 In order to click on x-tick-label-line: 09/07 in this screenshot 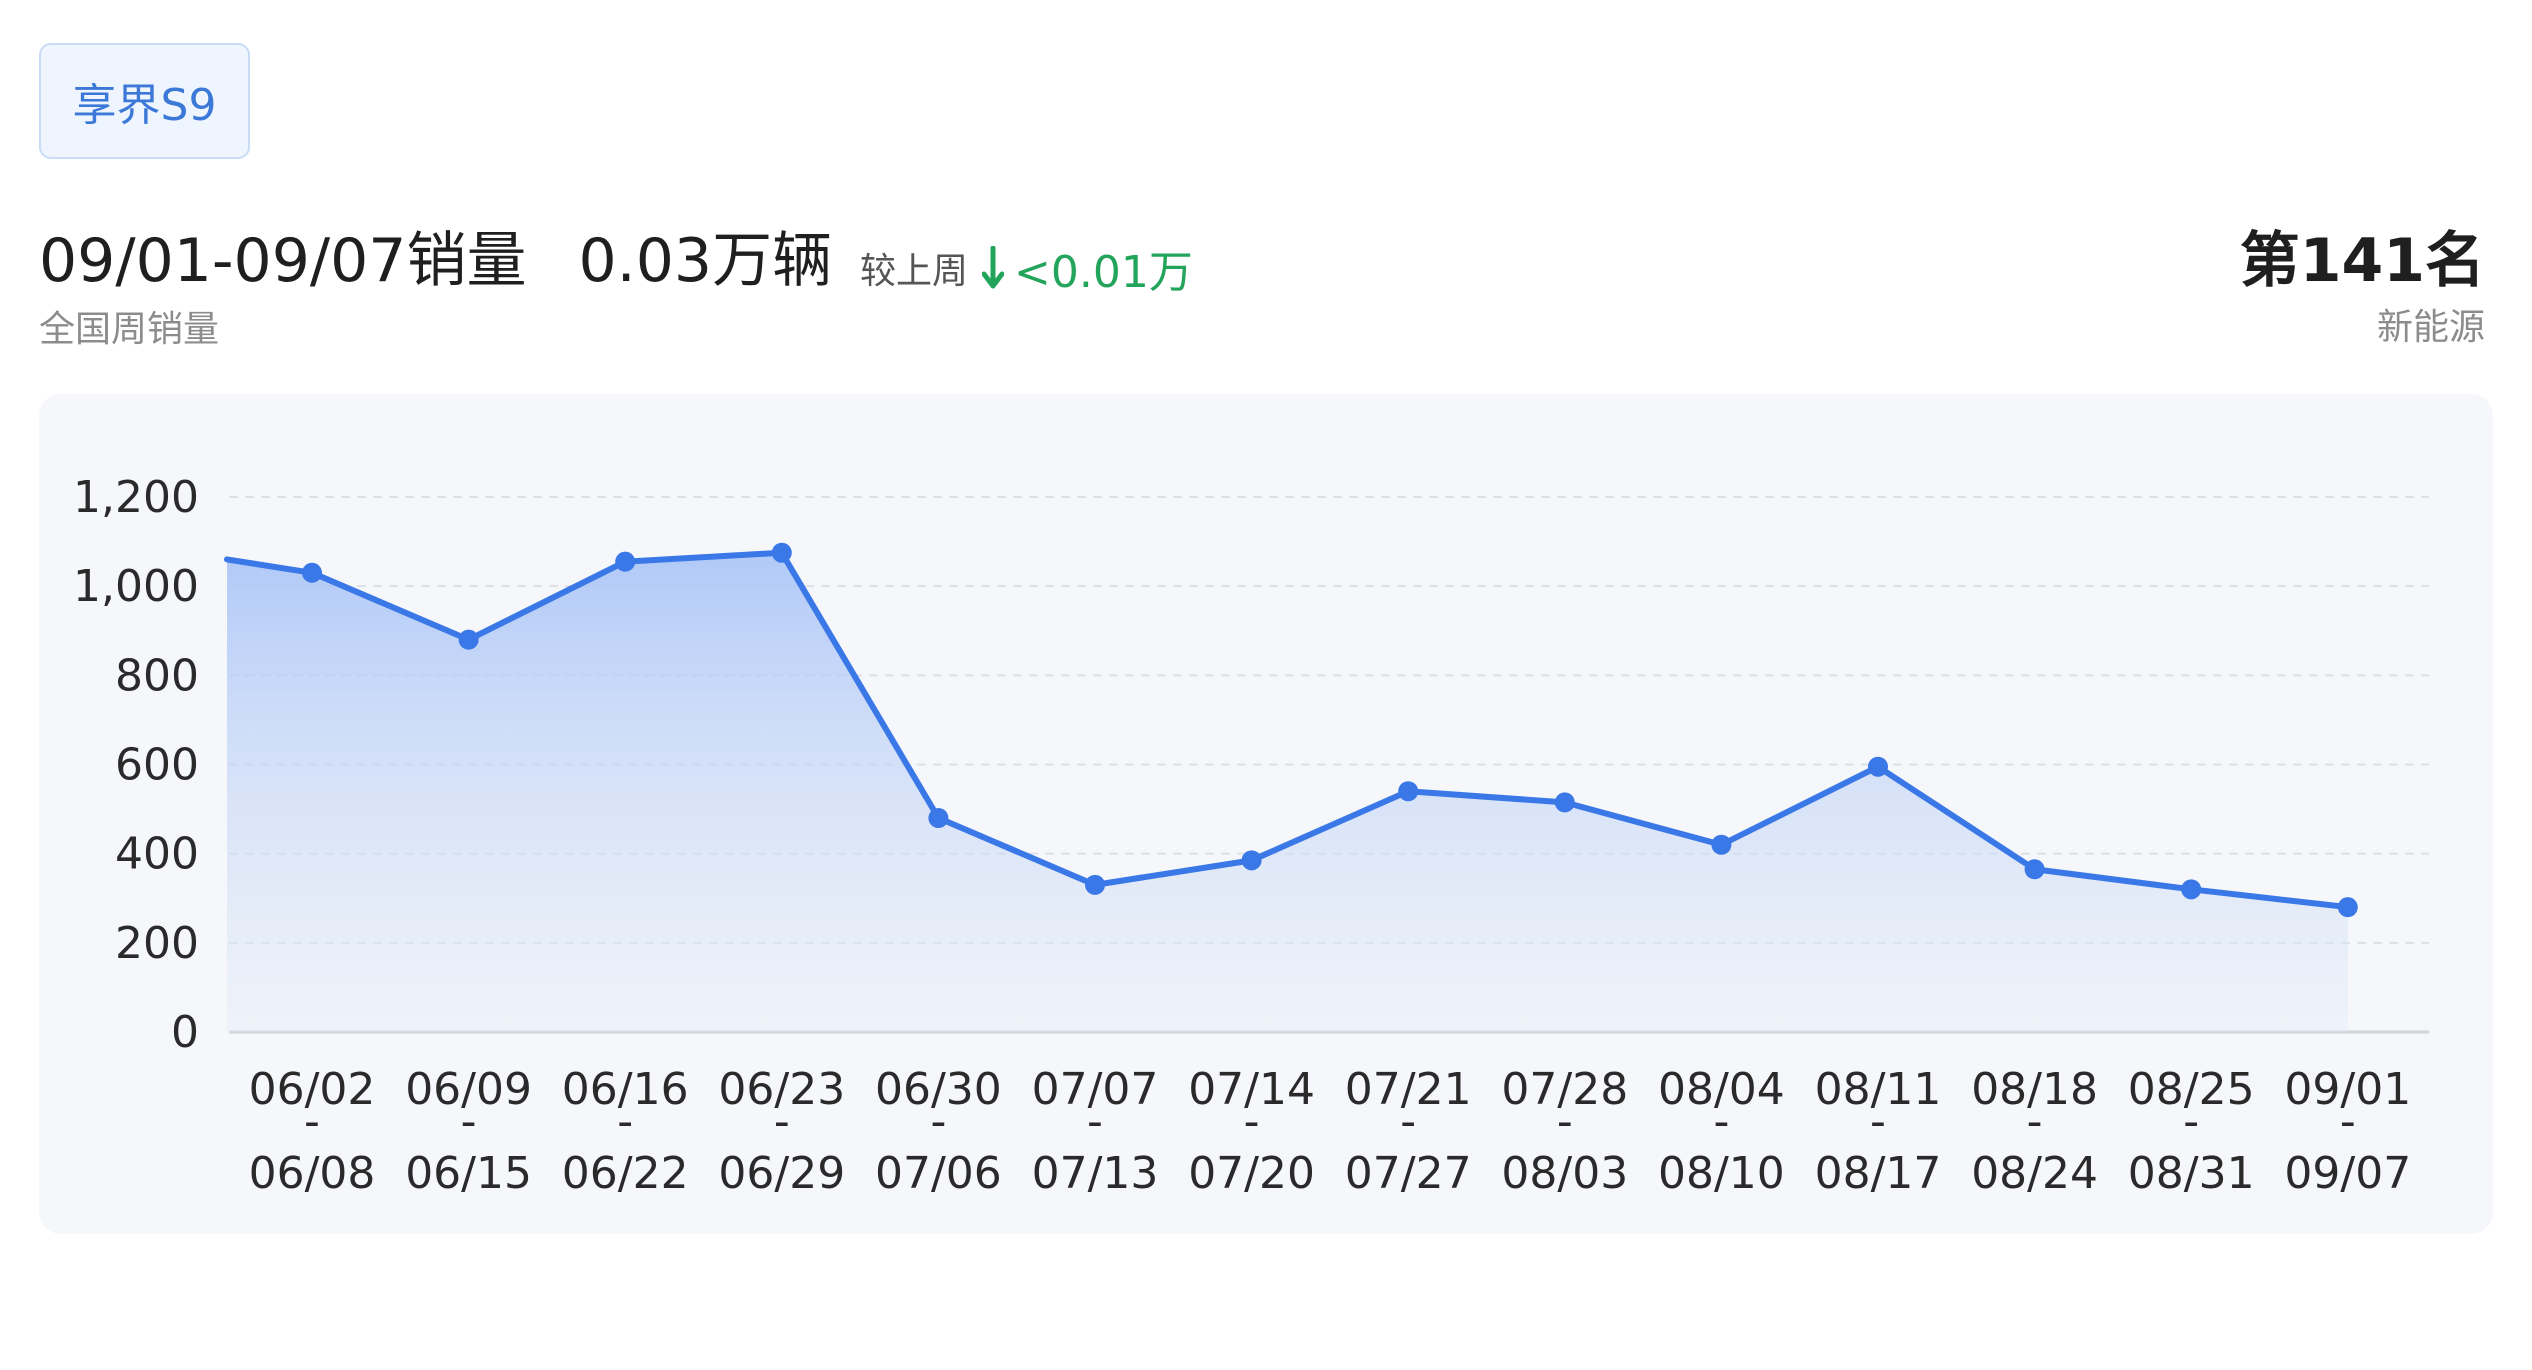, I will do `click(2347, 1173)`.